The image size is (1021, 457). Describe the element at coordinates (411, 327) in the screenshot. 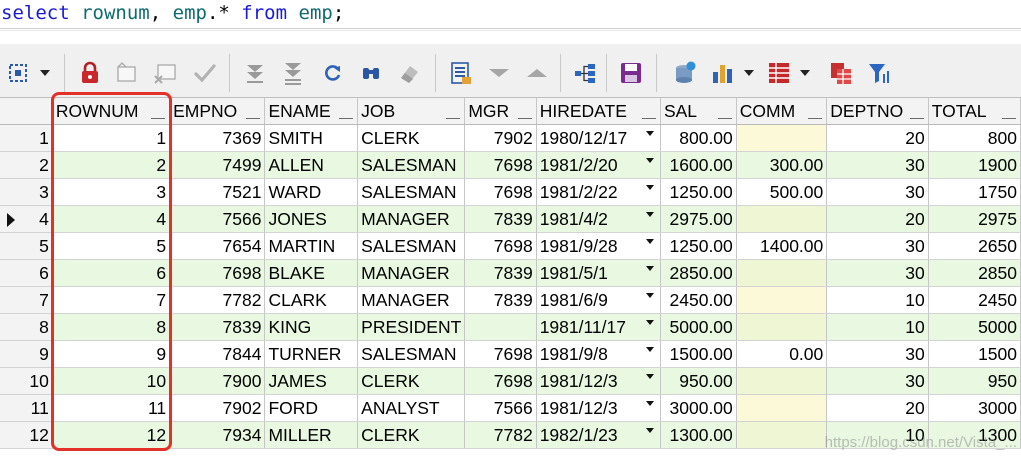

I see `cell-job: PRESIDENT` at that location.